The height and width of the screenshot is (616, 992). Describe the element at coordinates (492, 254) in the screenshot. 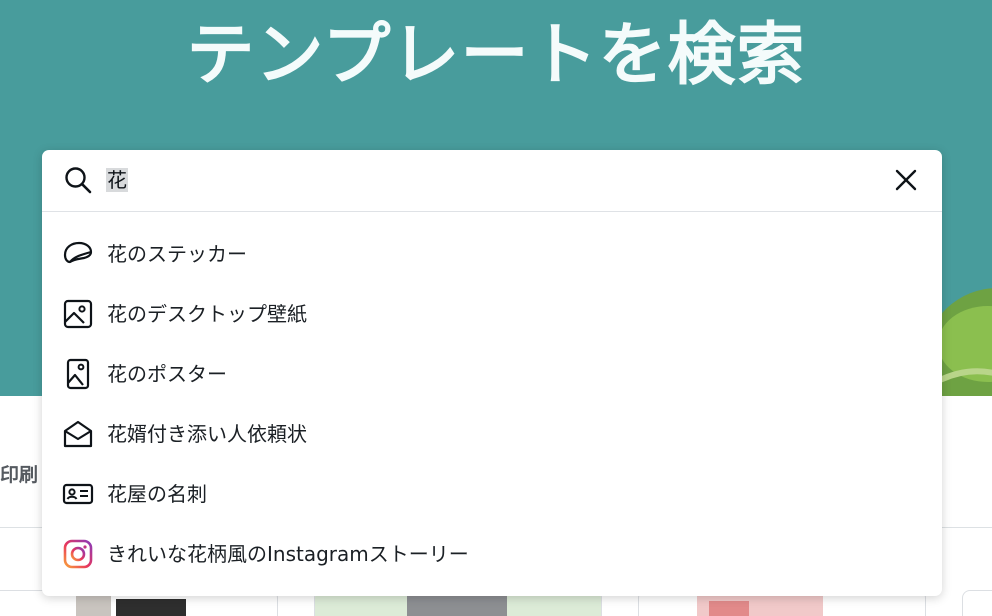

I see `suggestion-item: 花のステッカー` at that location.